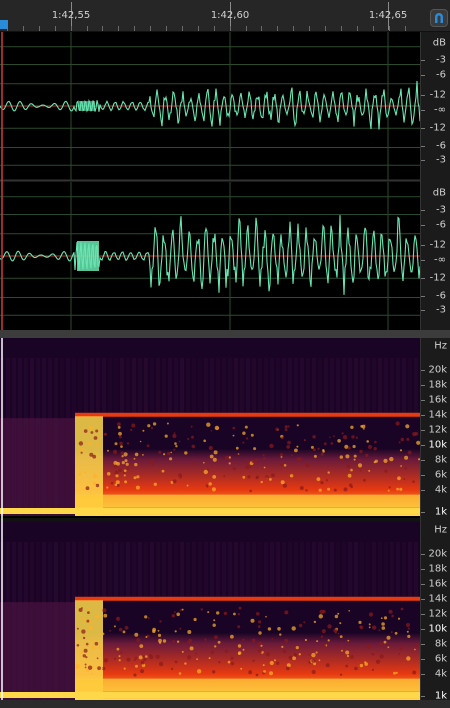 This screenshot has width=450, height=708. What do you see at coordinates (225, 334) in the screenshot?
I see `view-splitter` at bounding box center [225, 334].